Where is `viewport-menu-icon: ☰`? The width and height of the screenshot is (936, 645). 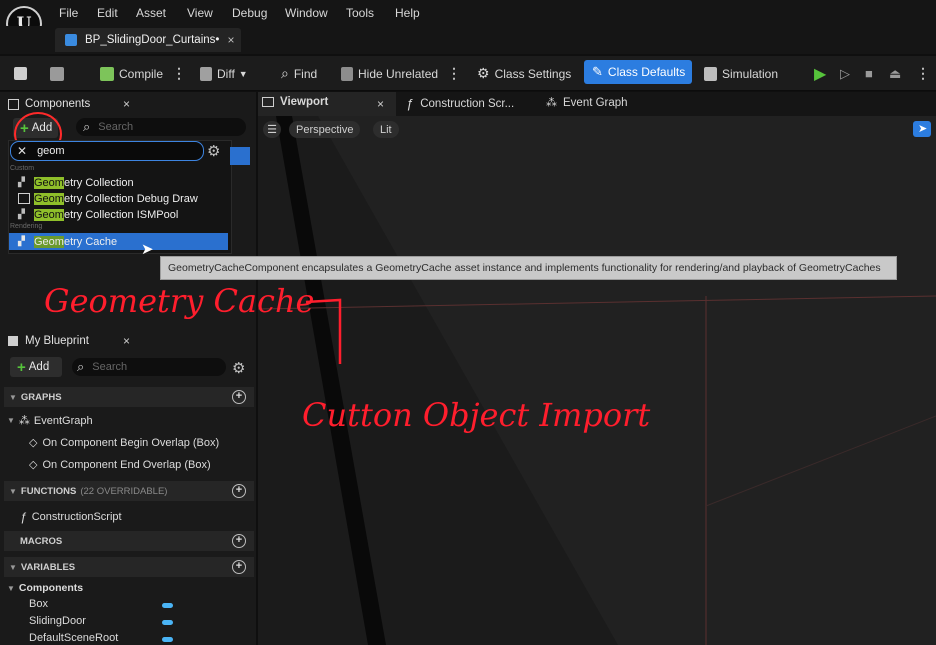 viewport-menu-icon: ☰ is located at coordinates (272, 129).